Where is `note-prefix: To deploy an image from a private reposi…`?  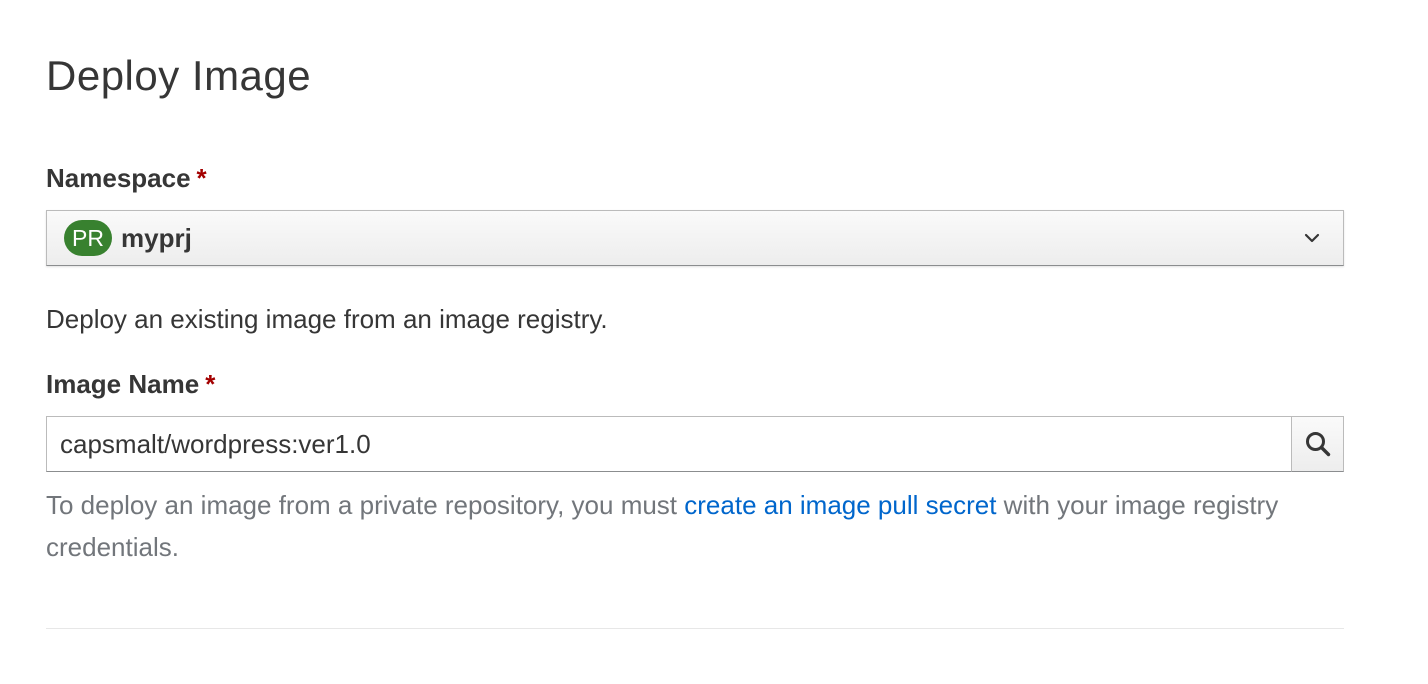 note-prefix: To deploy an image from a private reposi… is located at coordinates (365, 505).